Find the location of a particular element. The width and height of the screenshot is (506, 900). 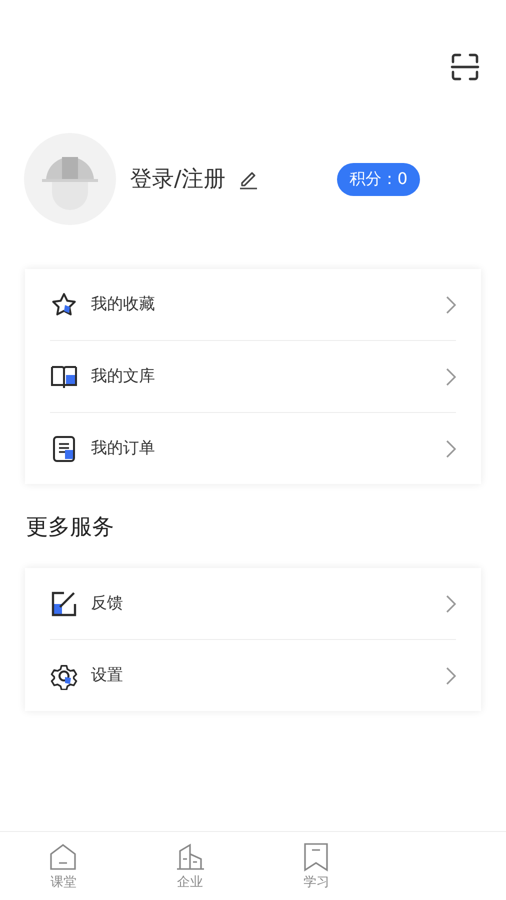

menu-label: 反馈 is located at coordinates (107, 603).